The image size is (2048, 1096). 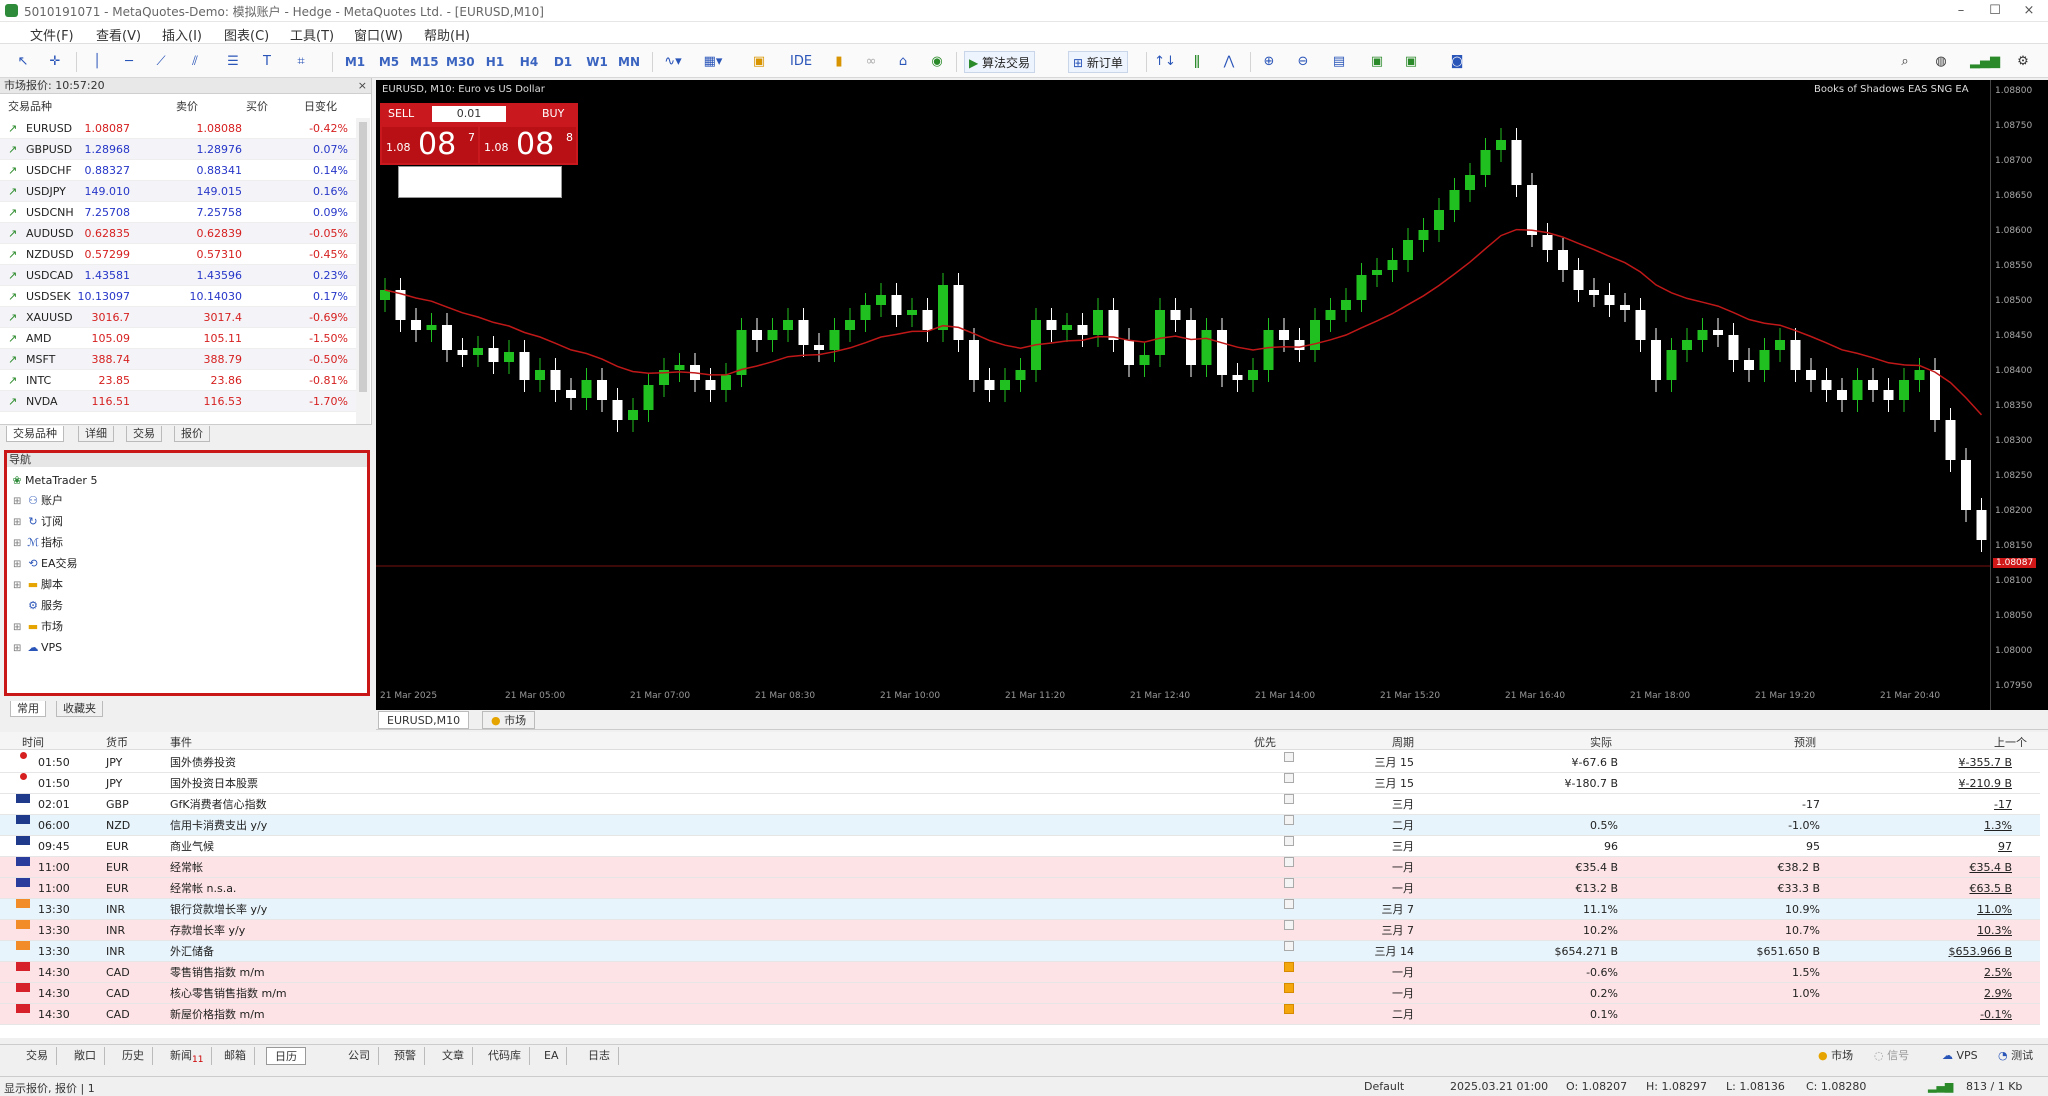 What do you see at coordinates (45, 564) in the screenshot?
I see `tree-item-expert-advisors: ⊞ ⟲ EA交易` at bounding box center [45, 564].